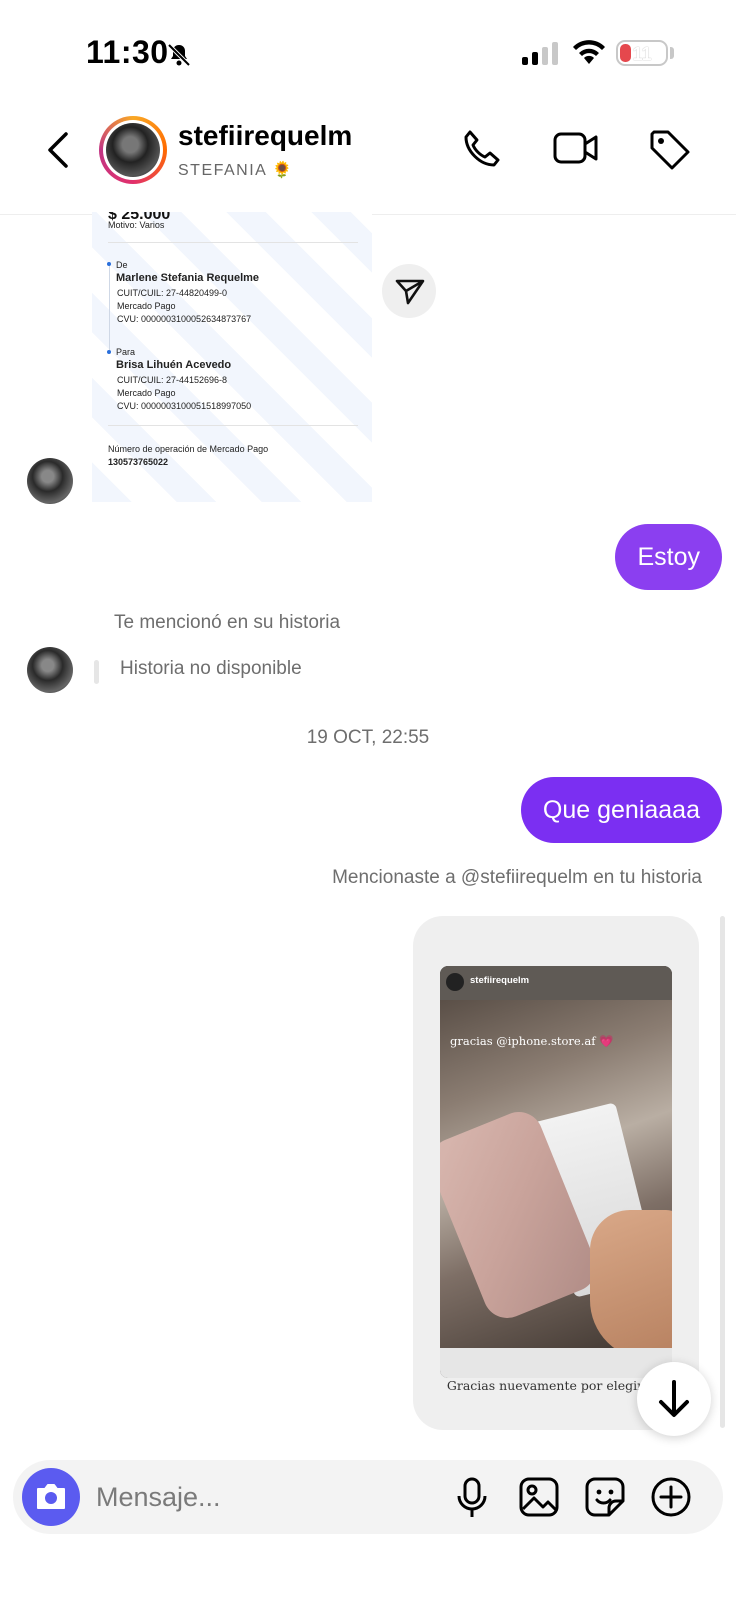  Describe the element at coordinates (576, 148) in the screenshot. I see `video-call-icon` at that location.